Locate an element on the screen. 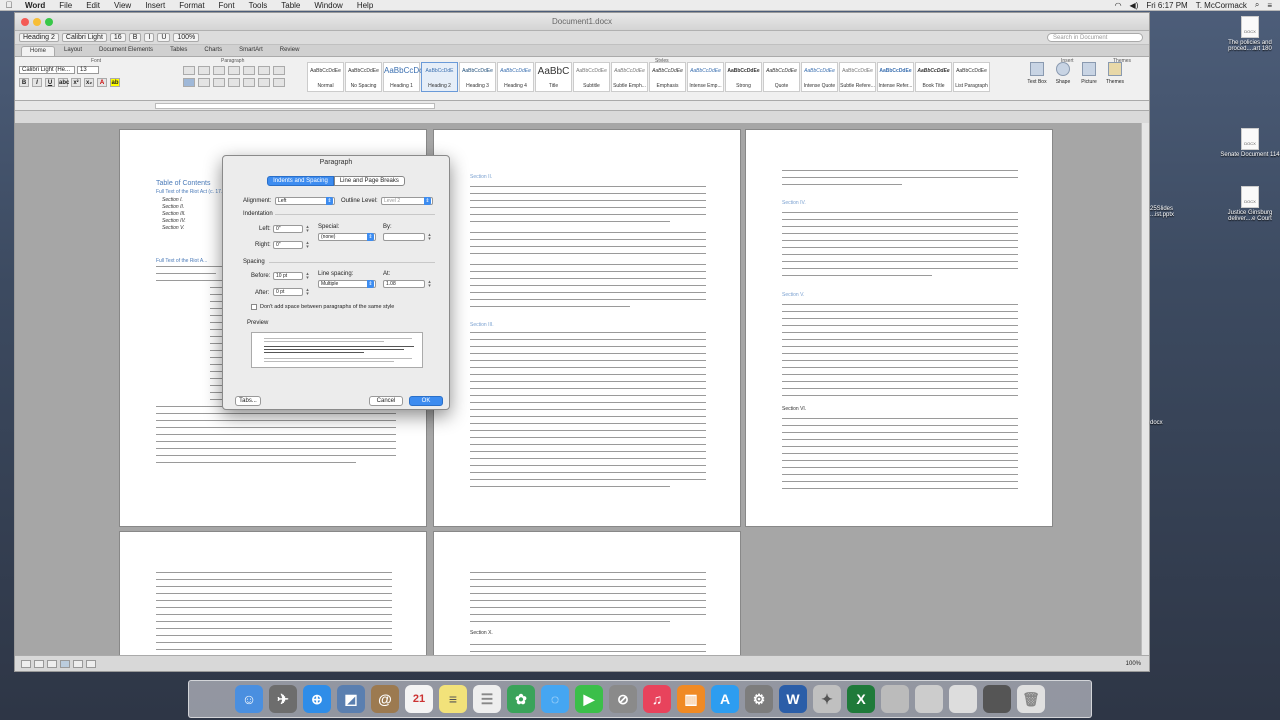 This screenshot has width=1280, height=720. style-list-paragraph: AaBbCcDdEe List Paragraph is located at coordinates (971, 77).